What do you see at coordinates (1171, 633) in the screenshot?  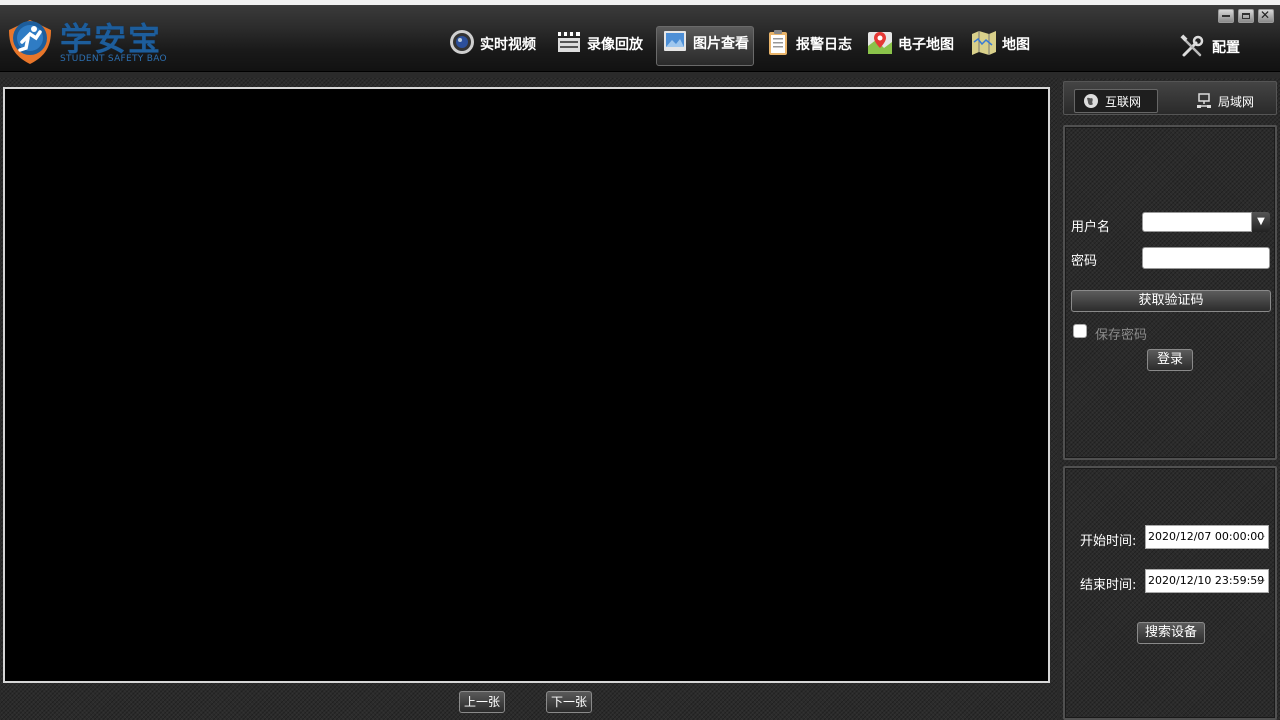 I see `search-devices-button: 搜索设备` at bounding box center [1171, 633].